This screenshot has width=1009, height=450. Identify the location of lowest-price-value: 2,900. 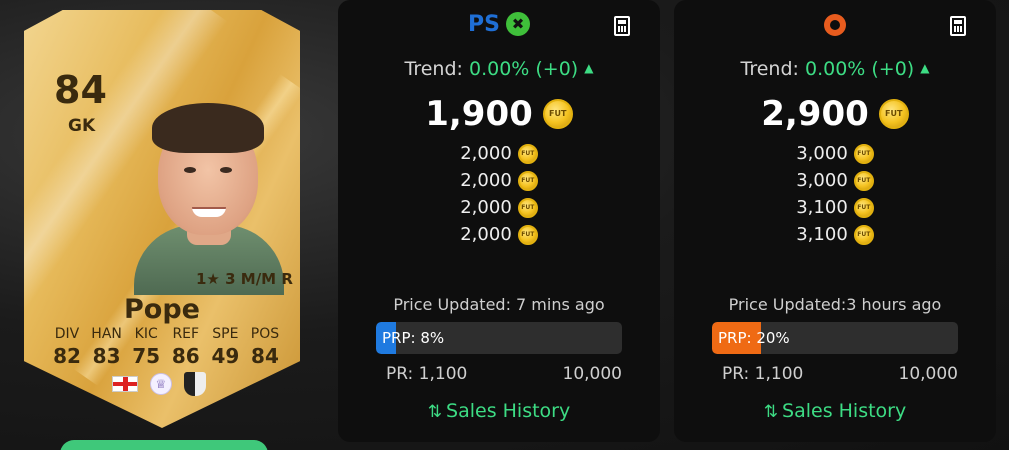
(815, 114).